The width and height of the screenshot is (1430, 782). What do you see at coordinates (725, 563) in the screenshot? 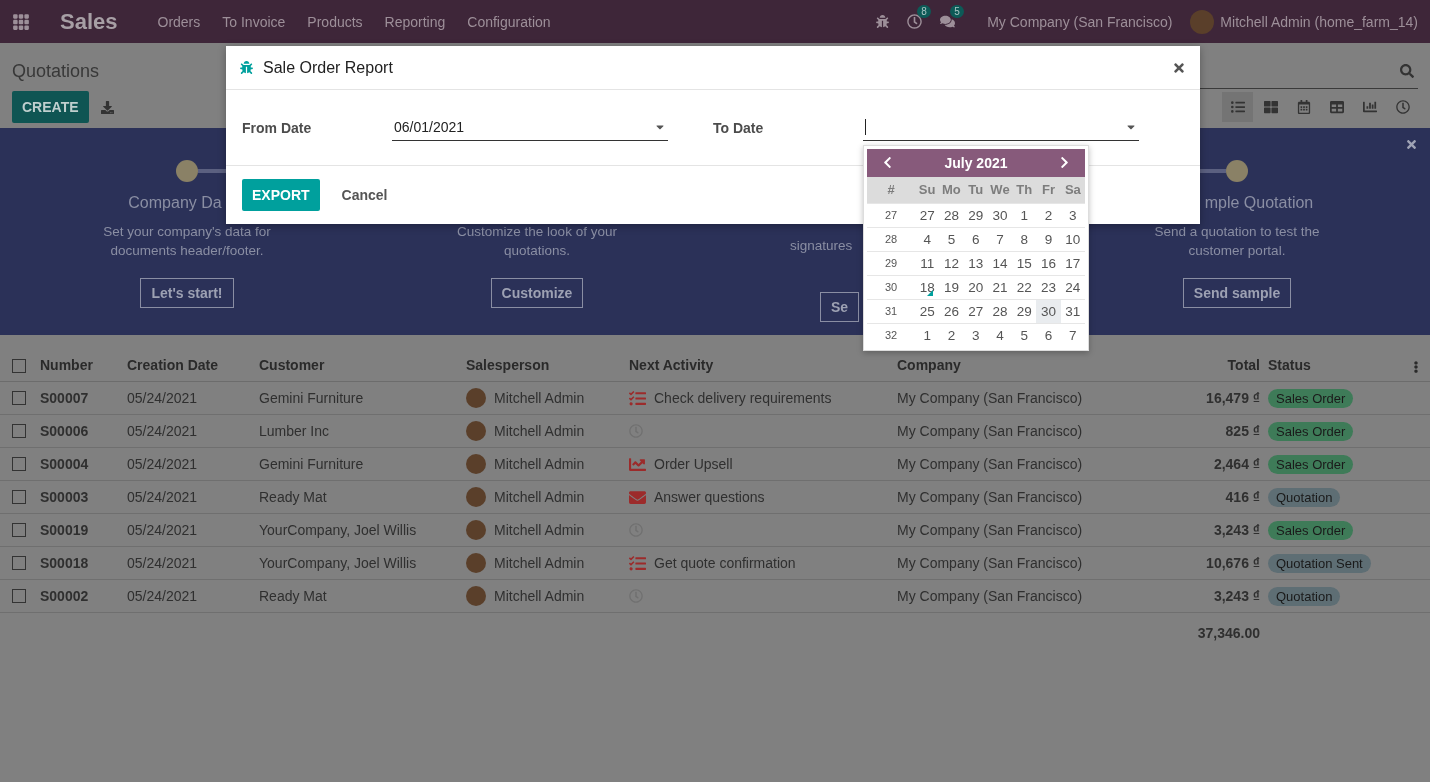
I see `activity-summary: Get quote confirmation` at bounding box center [725, 563].